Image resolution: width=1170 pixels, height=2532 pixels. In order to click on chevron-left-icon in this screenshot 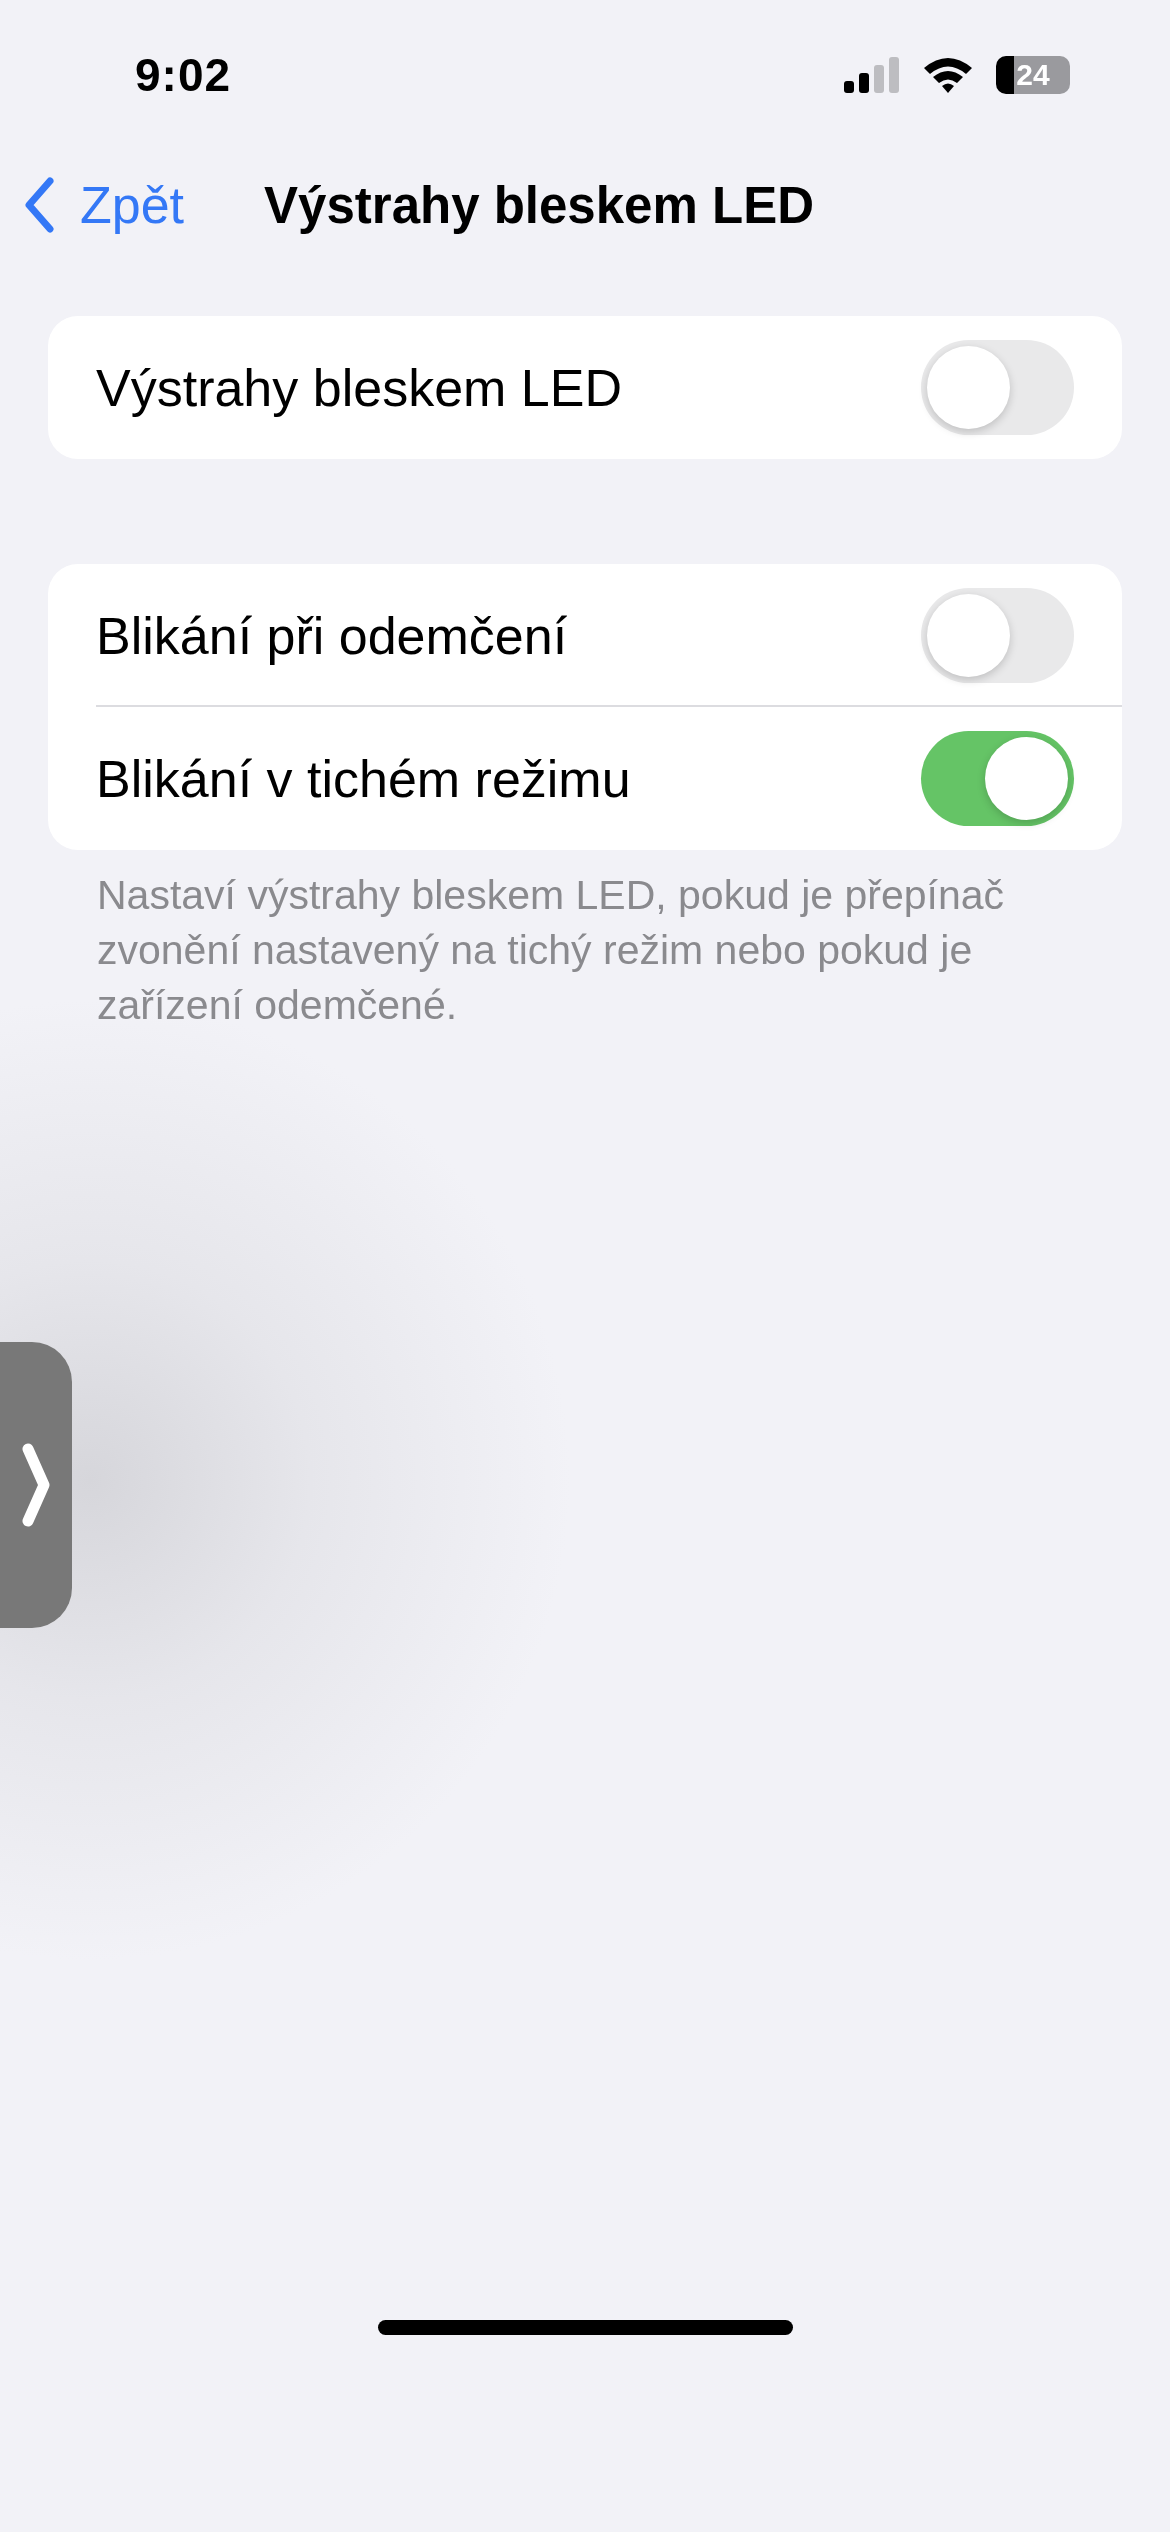, I will do `click(39, 205)`.